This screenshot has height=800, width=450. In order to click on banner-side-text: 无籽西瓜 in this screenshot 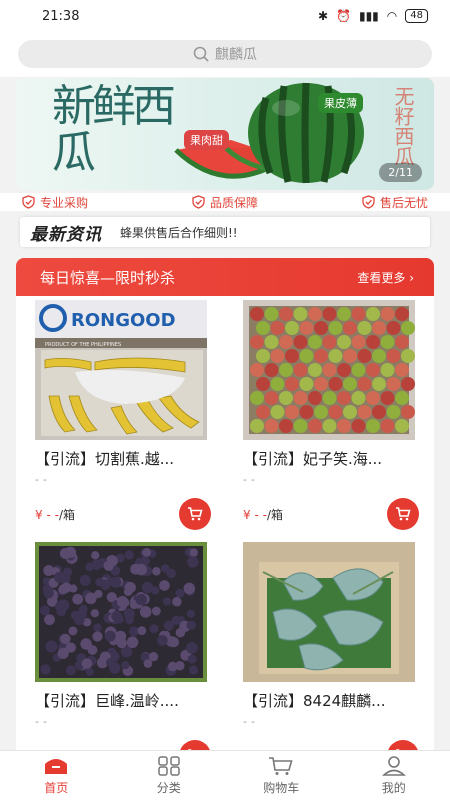, I will do `click(403, 126)`.